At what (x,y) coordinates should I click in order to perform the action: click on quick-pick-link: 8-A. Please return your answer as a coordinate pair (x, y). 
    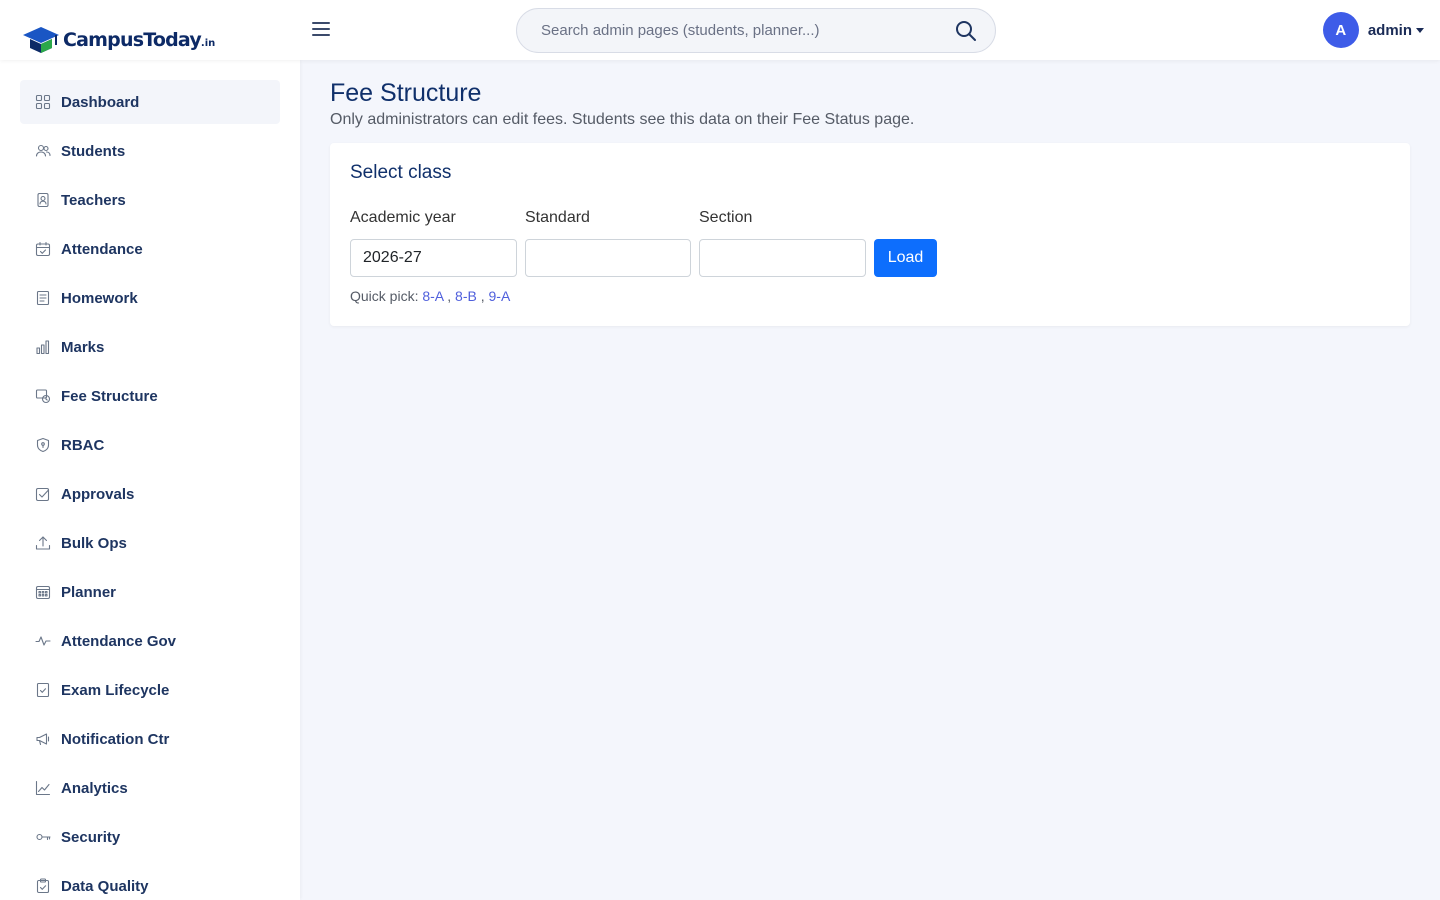
    Looking at the image, I should click on (432, 296).